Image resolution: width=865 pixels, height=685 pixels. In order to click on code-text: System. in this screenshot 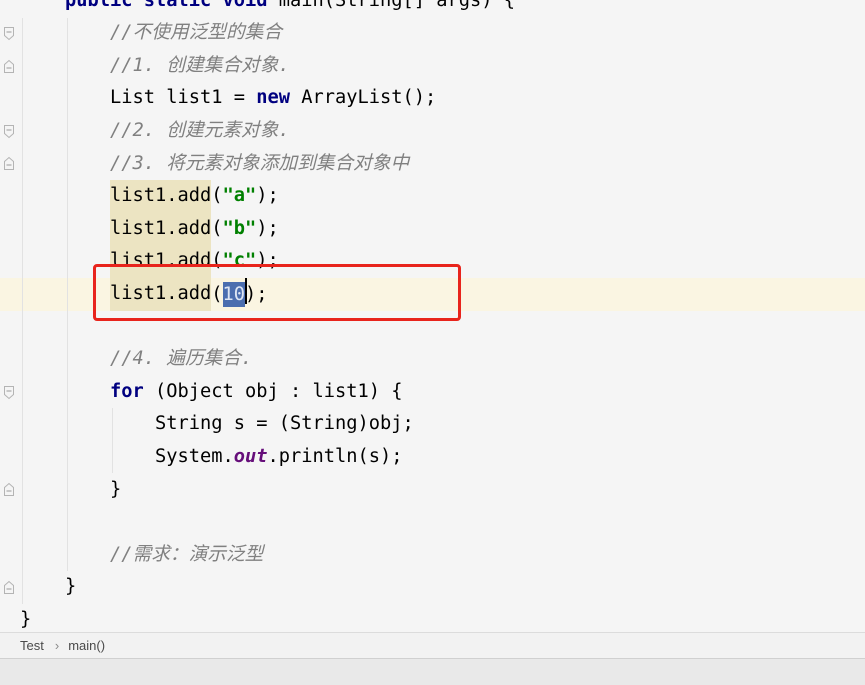, I will do `click(194, 456)`.